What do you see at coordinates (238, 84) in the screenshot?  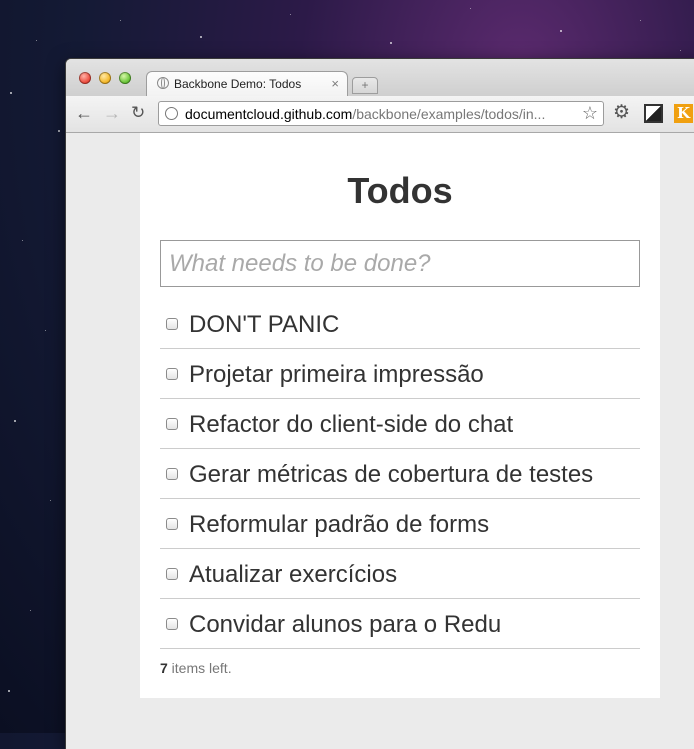 I see `tab-title: Backbone Demo: Todos` at bounding box center [238, 84].